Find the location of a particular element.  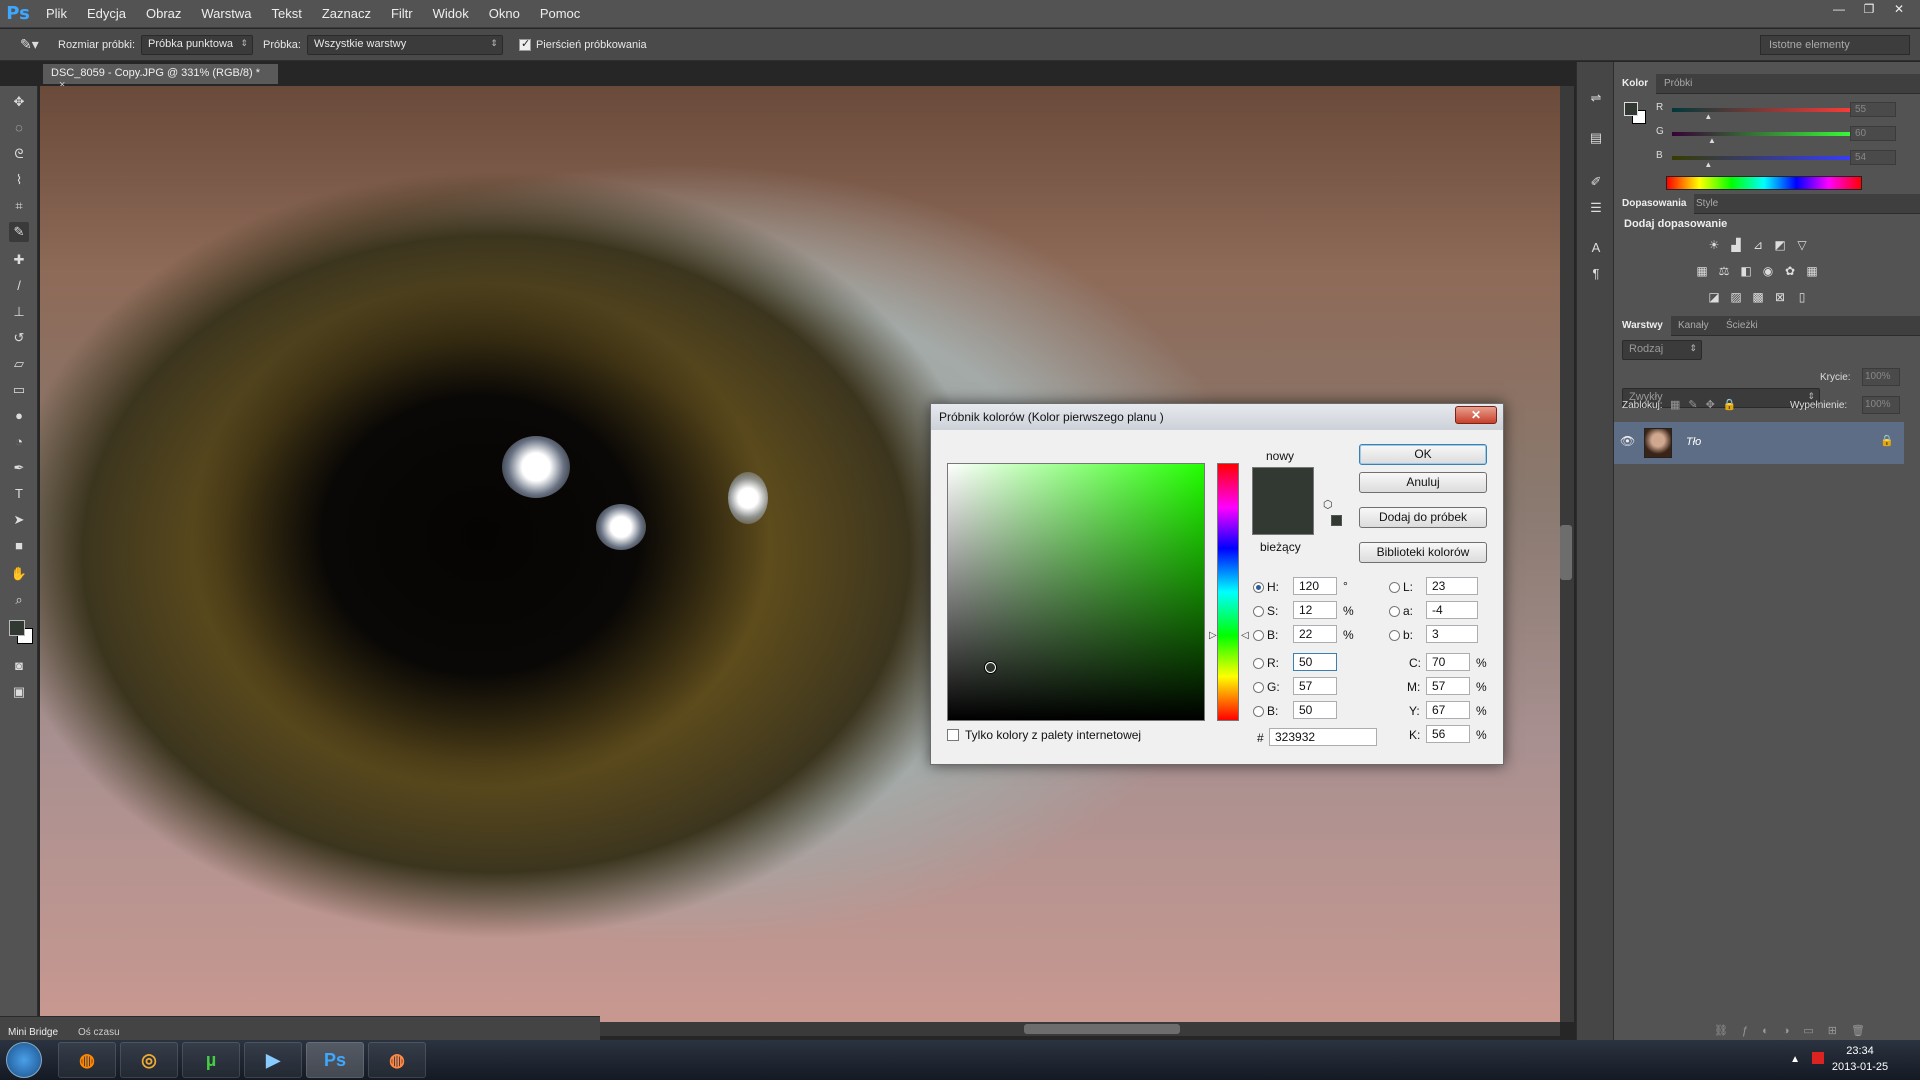

menu-plik: Plik is located at coordinates (56, 14).